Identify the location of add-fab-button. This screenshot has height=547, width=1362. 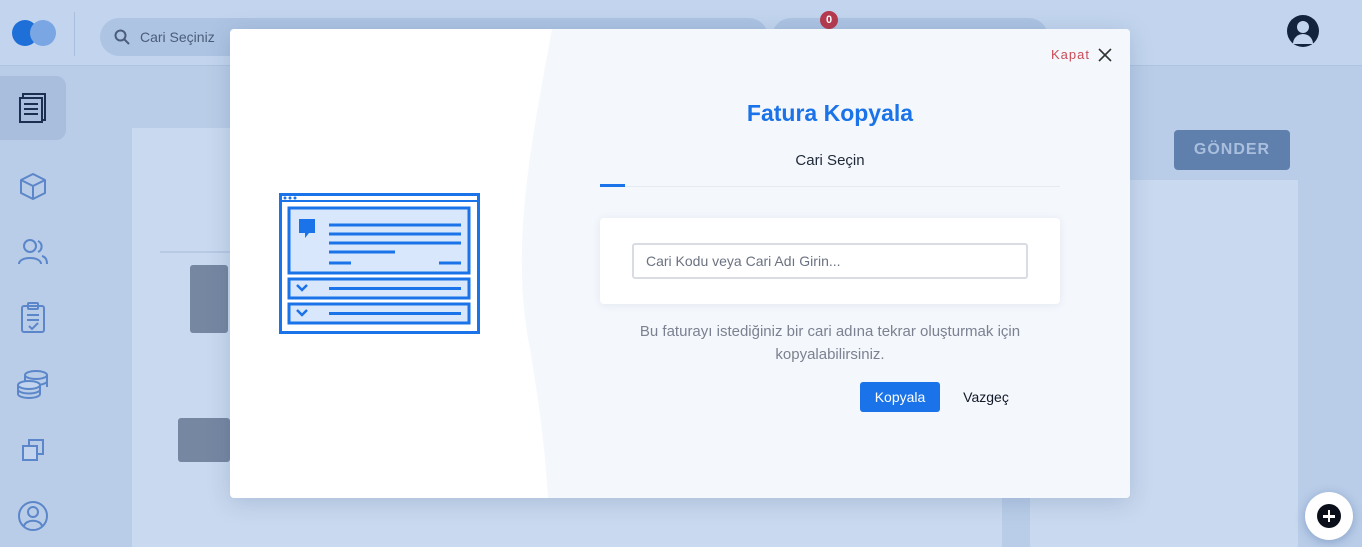
(1329, 516).